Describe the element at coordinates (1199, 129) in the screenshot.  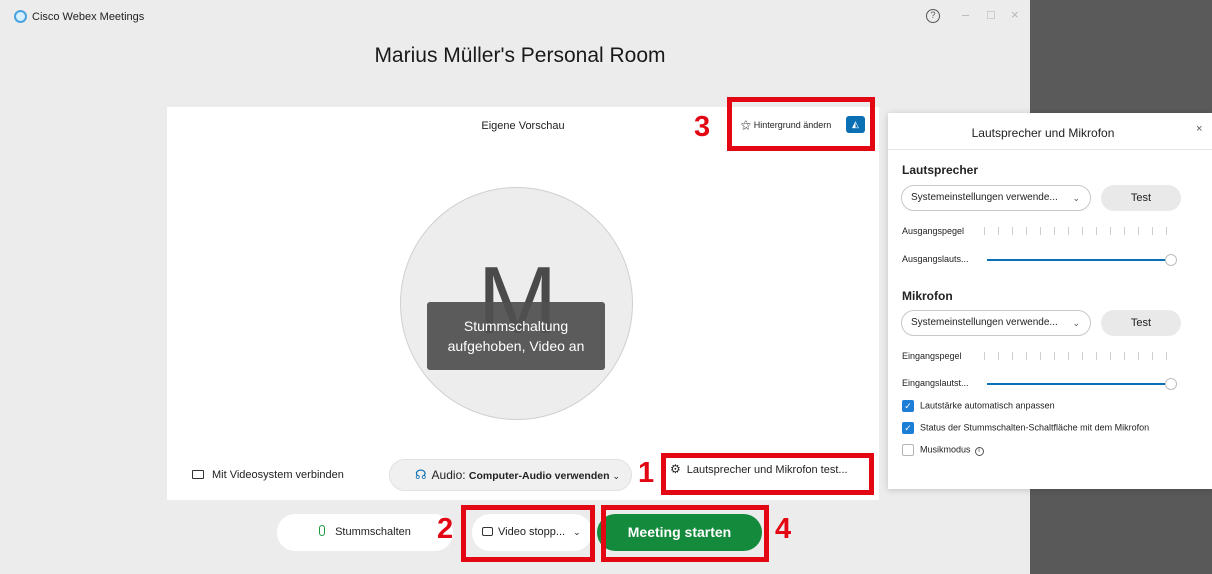
I see `close-icon: ×` at that location.